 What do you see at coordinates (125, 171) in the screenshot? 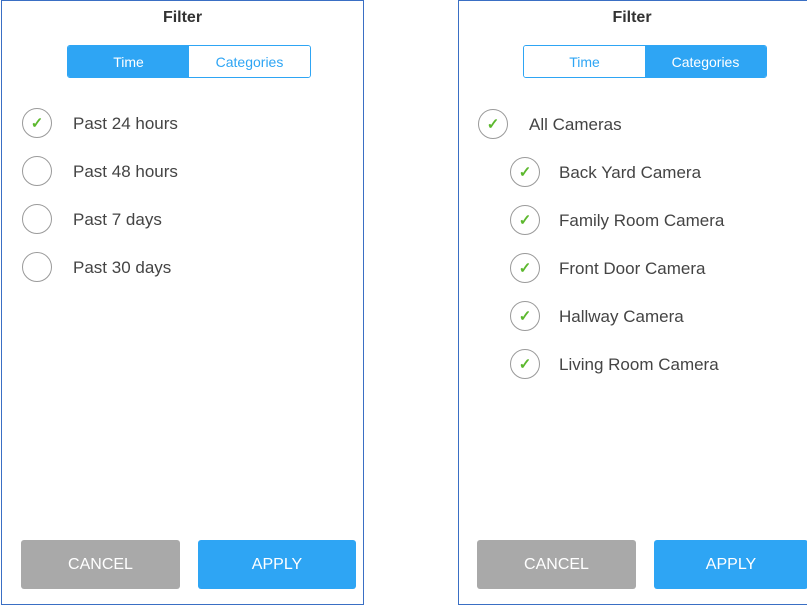
I see `option-label: Past 48 hours` at bounding box center [125, 171].